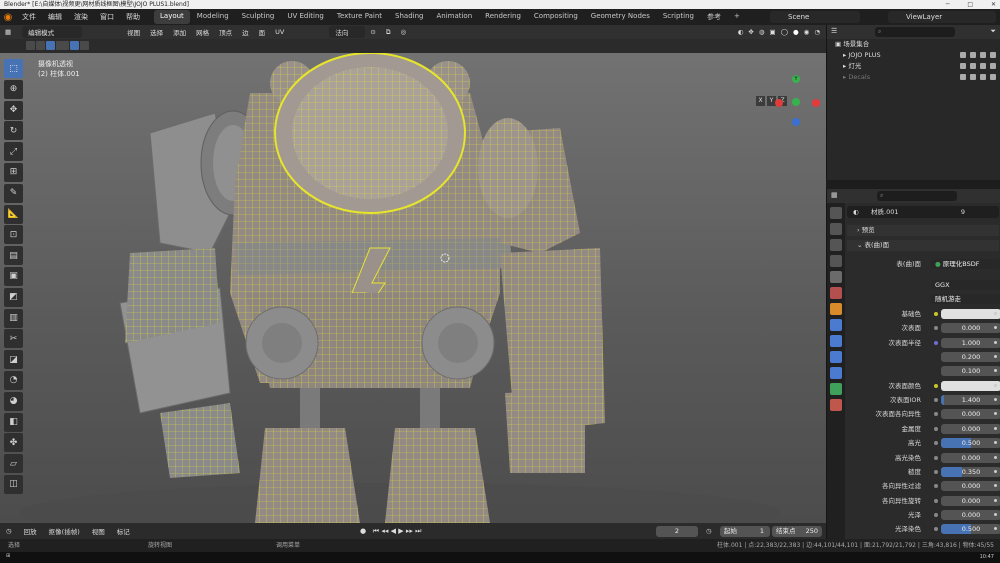 This screenshot has height=563, width=1000. What do you see at coordinates (64, 531) in the screenshot?
I see `keying-menu: 抠像(插帧)` at bounding box center [64, 531].